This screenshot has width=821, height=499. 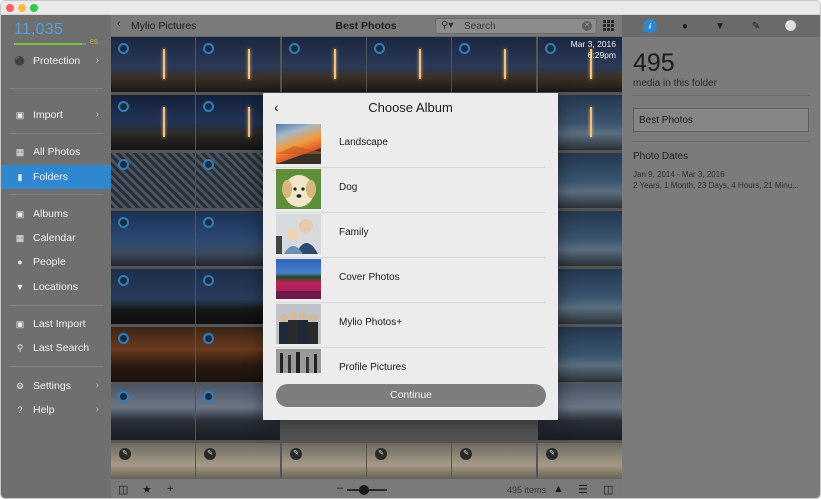 I want to click on sidebar-item-people: ● People, so click(x=56, y=262).